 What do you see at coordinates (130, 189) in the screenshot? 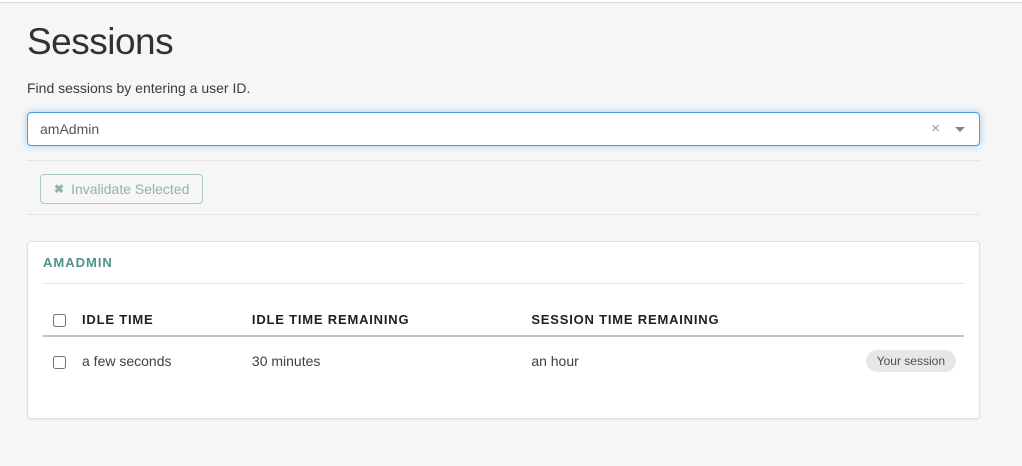
I see `invalidate-selected-label: Invalidate Selected` at bounding box center [130, 189].